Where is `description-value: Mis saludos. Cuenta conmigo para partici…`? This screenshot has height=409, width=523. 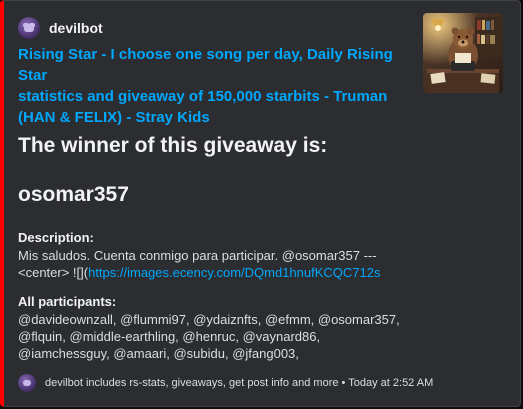
description-value: Mis saludos. Cuenta conmigo para partici… is located at coordinates (238, 264).